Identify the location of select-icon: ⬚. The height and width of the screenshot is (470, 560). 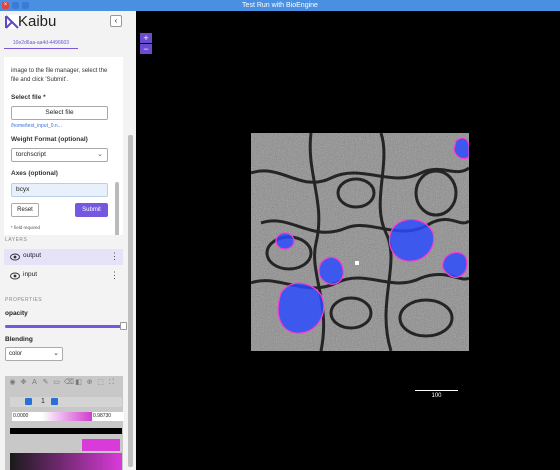
(100, 382).